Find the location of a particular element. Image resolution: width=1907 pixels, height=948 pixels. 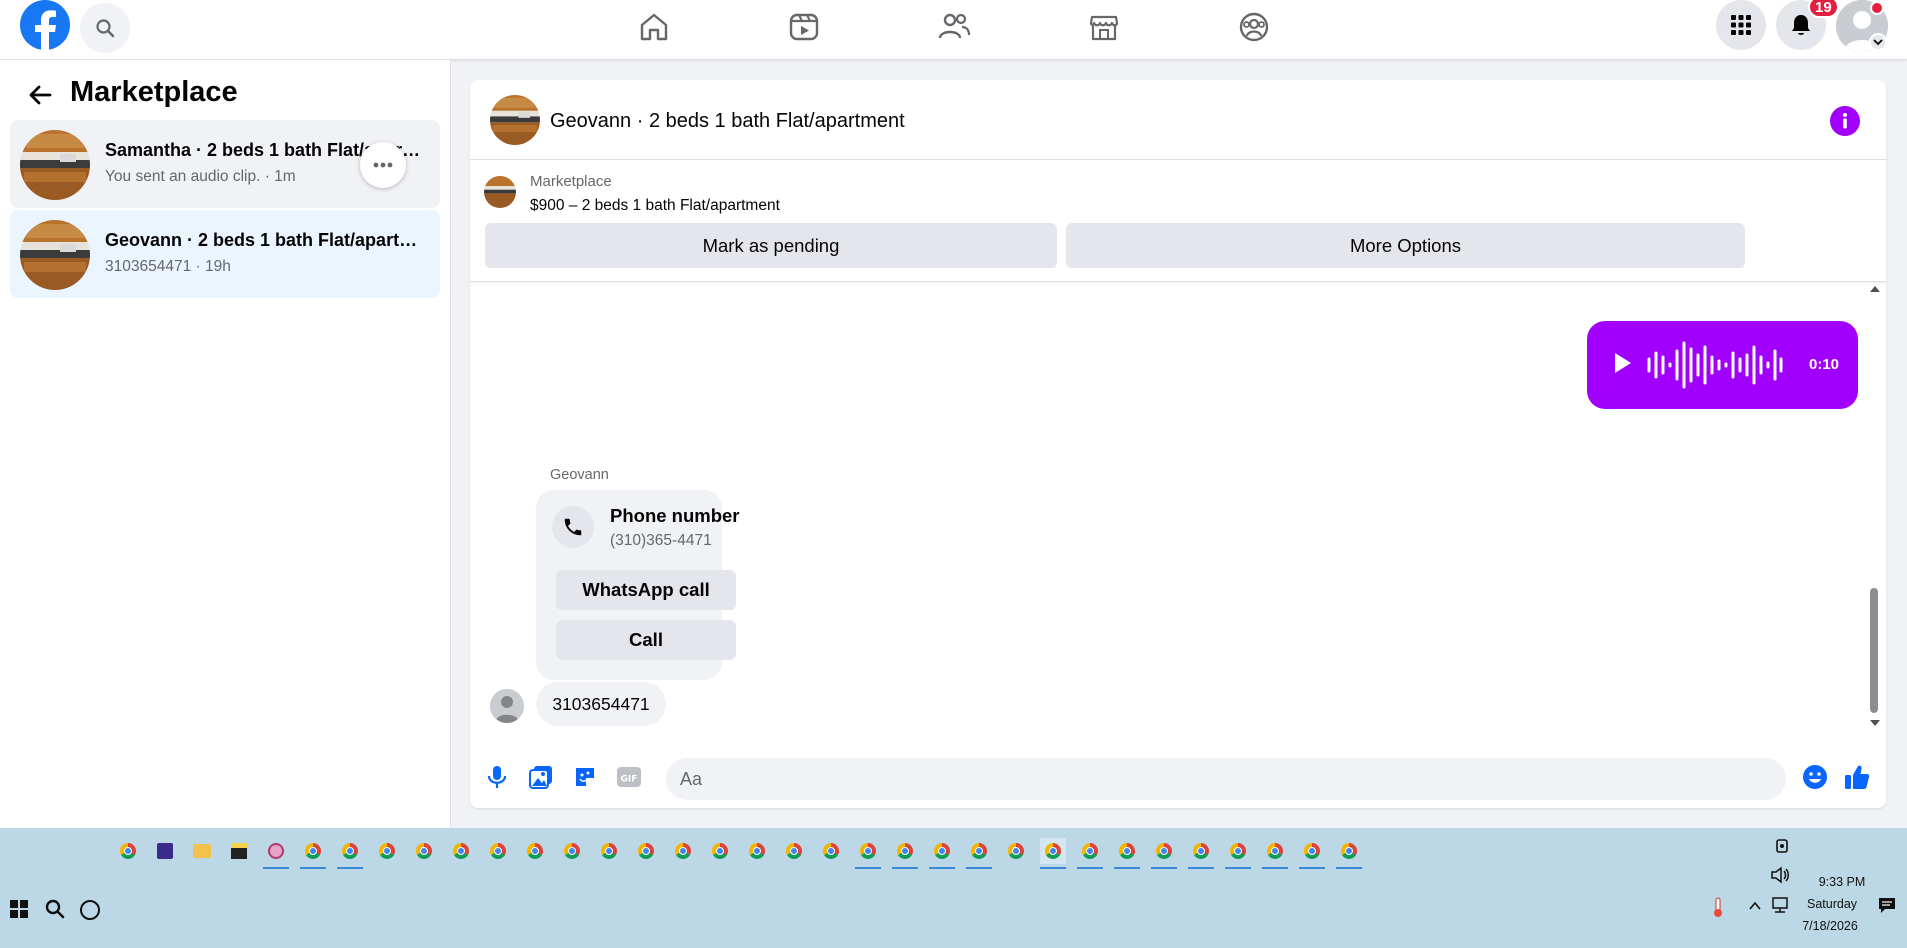

facebook-logo-icon is located at coordinates (45, 25).